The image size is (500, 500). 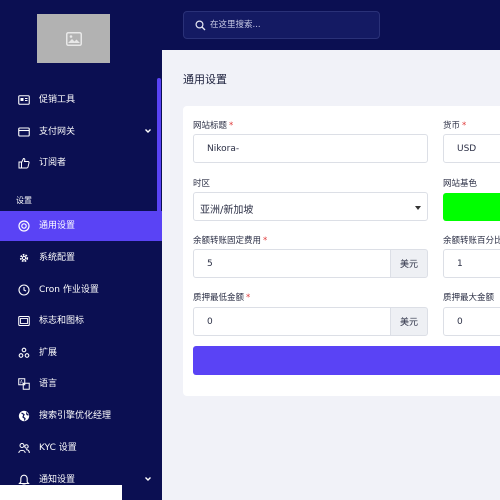 What do you see at coordinates (81, 384) in the screenshot?
I see `sidebar-item-language: A 语言` at bounding box center [81, 384].